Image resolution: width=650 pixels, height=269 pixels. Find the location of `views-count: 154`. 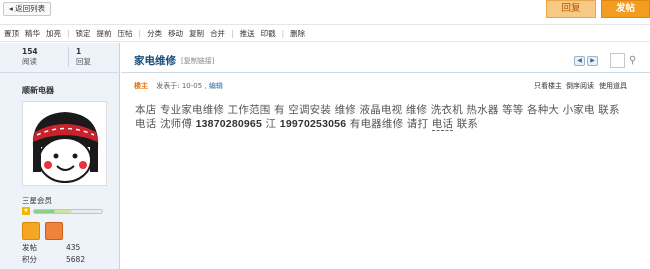

views-count: 154 is located at coordinates (30, 51).